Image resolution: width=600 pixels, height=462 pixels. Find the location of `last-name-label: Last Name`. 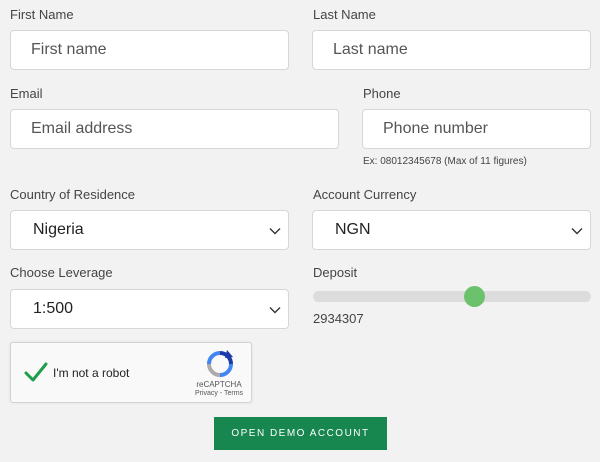

last-name-label: Last Name is located at coordinates (344, 14).